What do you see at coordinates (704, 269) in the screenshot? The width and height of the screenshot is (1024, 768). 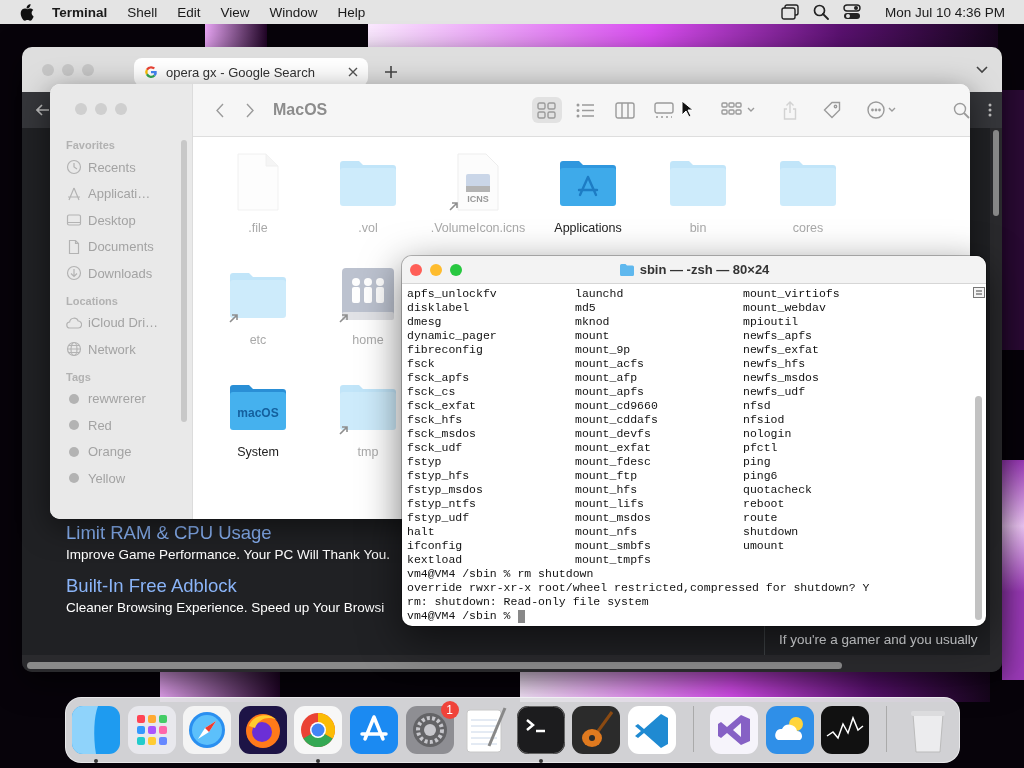 I see `window-title: sbin — -zsh — 80×24` at bounding box center [704, 269].